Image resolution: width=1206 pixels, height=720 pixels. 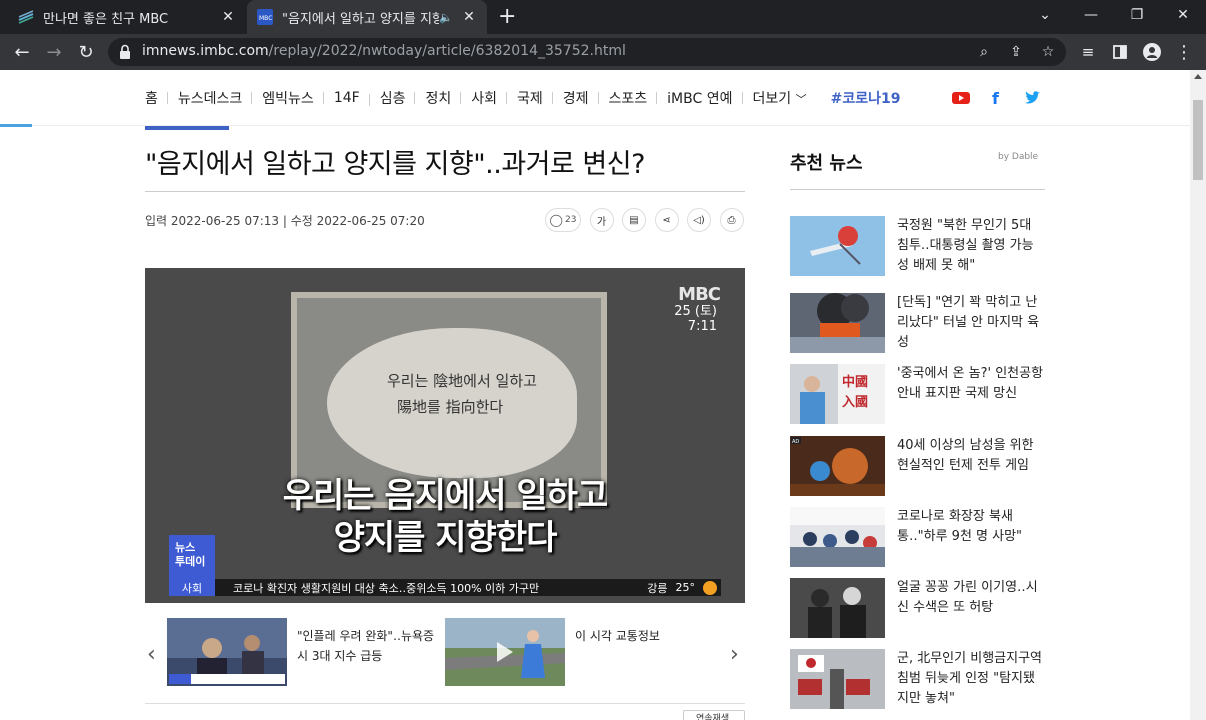 I want to click on nav-item-home: 홈, so click(x=156, y=98).